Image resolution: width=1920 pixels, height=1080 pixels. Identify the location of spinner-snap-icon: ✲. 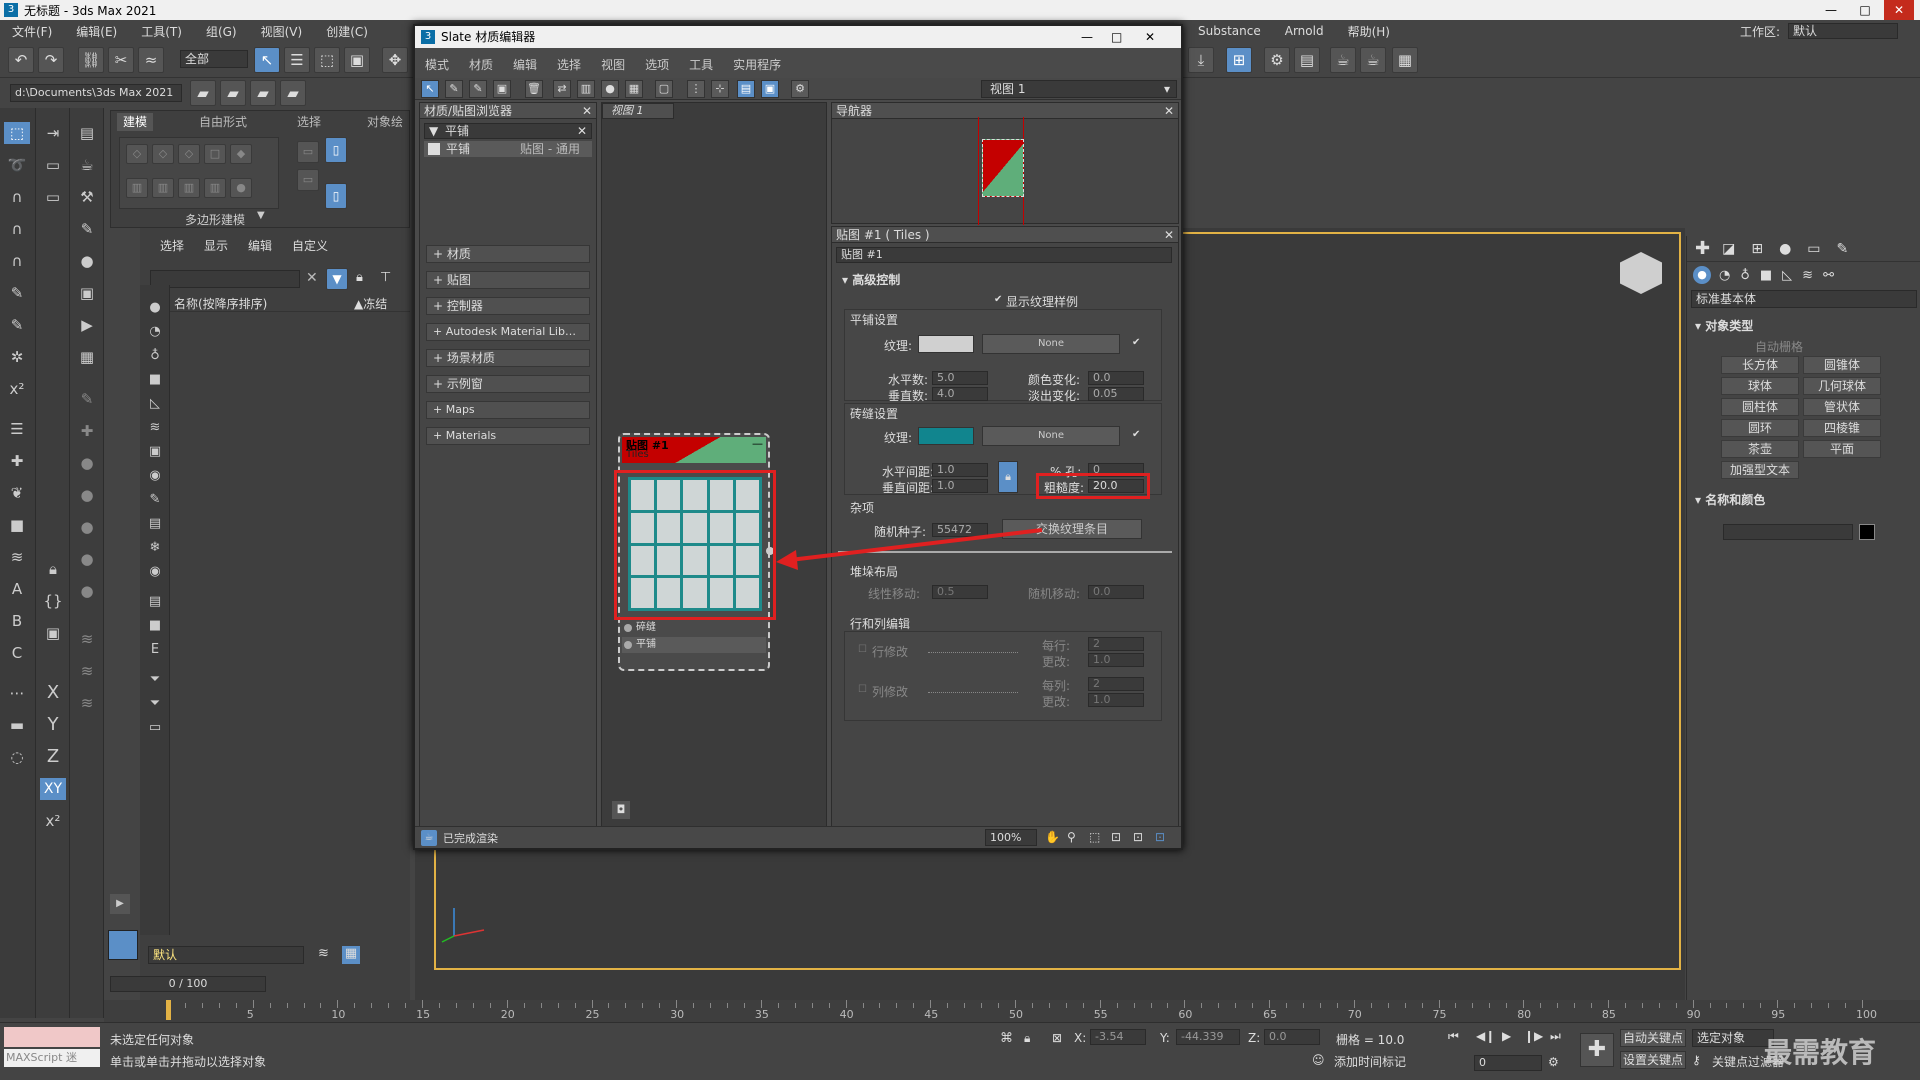
(17, 357).